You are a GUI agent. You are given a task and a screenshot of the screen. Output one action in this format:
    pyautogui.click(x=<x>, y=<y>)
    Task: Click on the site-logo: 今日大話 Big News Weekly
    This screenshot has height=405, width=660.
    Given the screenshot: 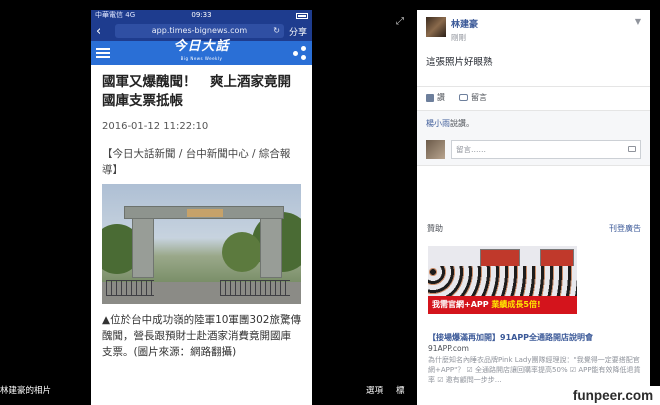 What is the action you would take?
    pyautogui.click(x=201, y=52)
    